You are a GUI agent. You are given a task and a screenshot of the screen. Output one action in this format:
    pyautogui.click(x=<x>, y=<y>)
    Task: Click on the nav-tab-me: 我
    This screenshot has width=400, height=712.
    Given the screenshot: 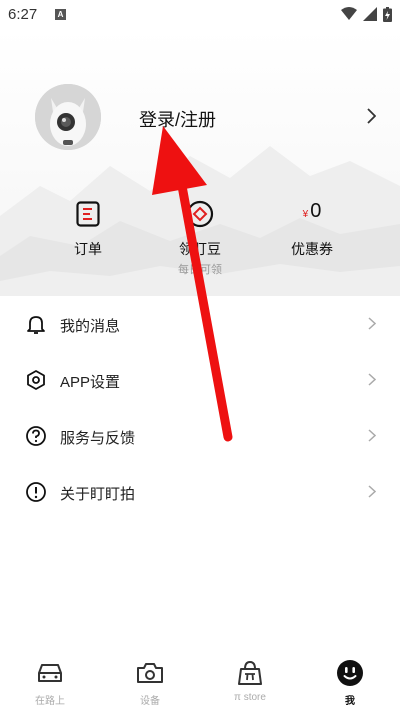 What is the action you would take?
    pyautogui.click(x=350, y=682)
    